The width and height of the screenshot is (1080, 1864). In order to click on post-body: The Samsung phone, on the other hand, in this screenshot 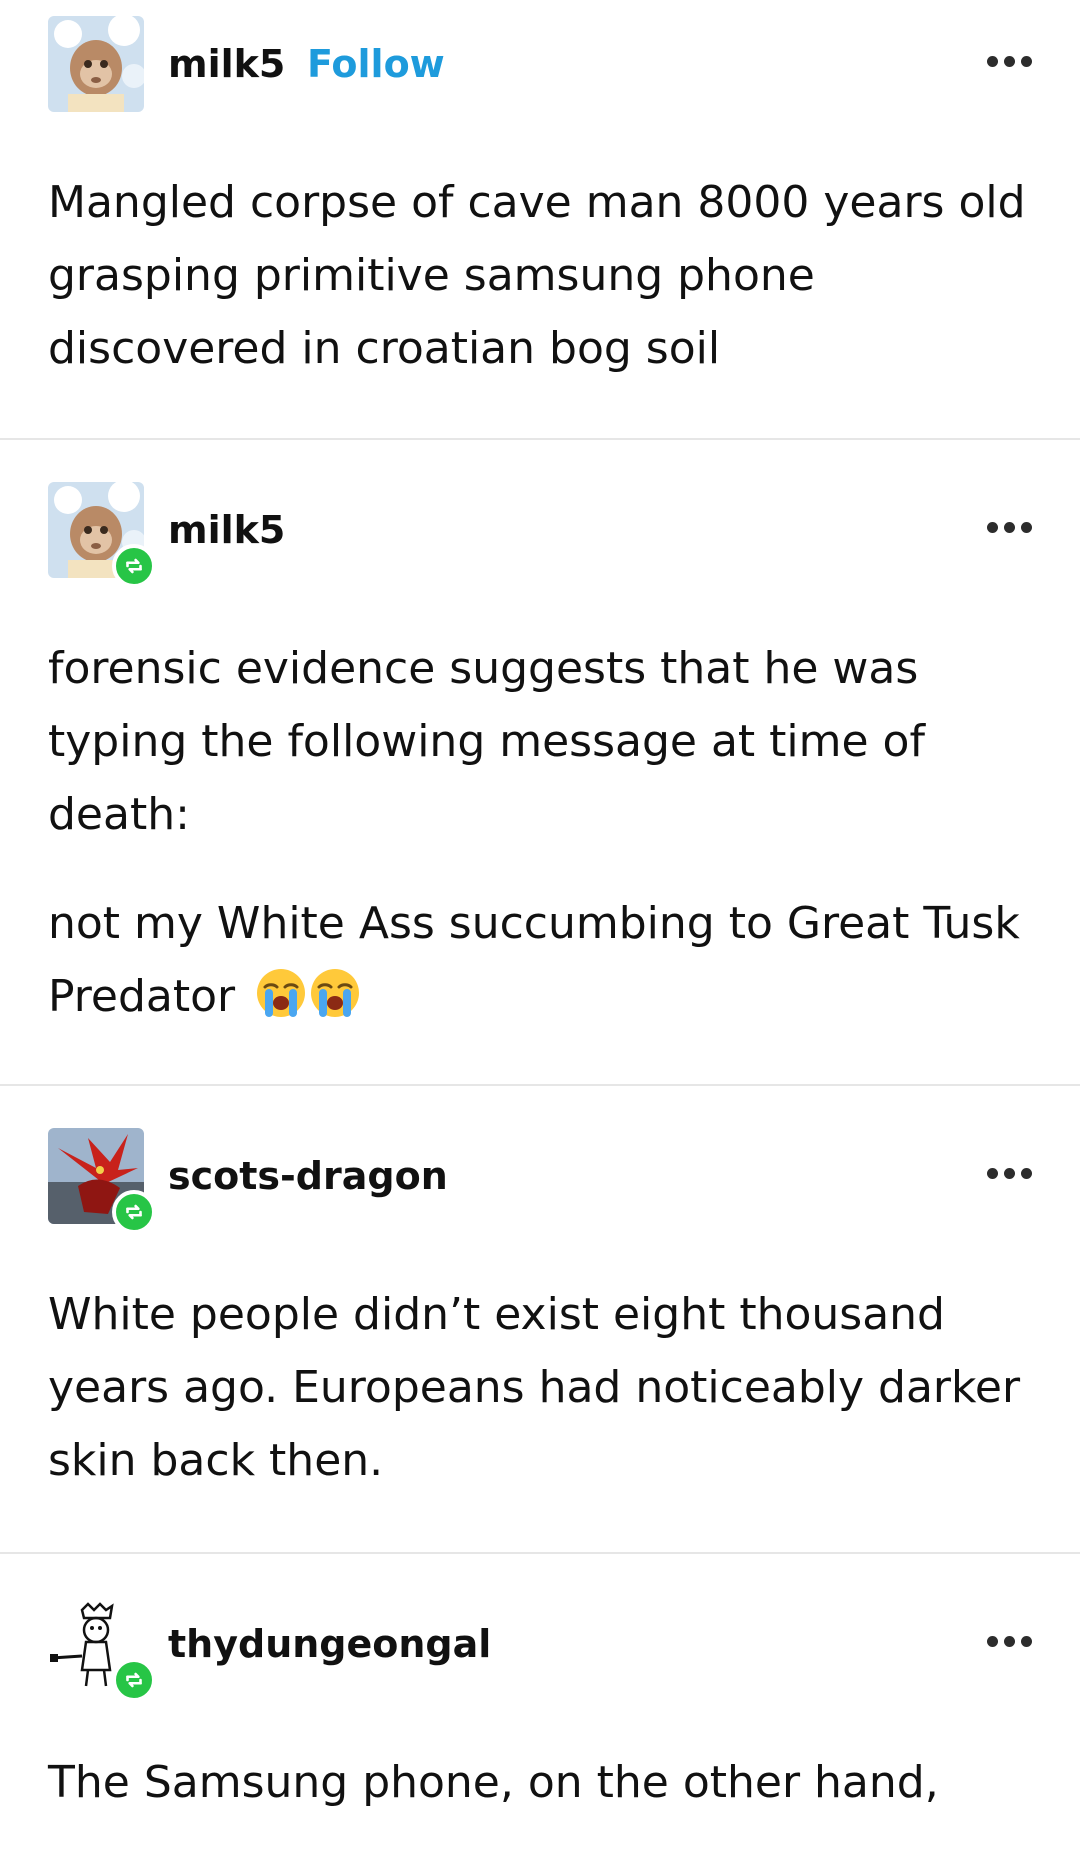, I will do `click(540, 1782)`.